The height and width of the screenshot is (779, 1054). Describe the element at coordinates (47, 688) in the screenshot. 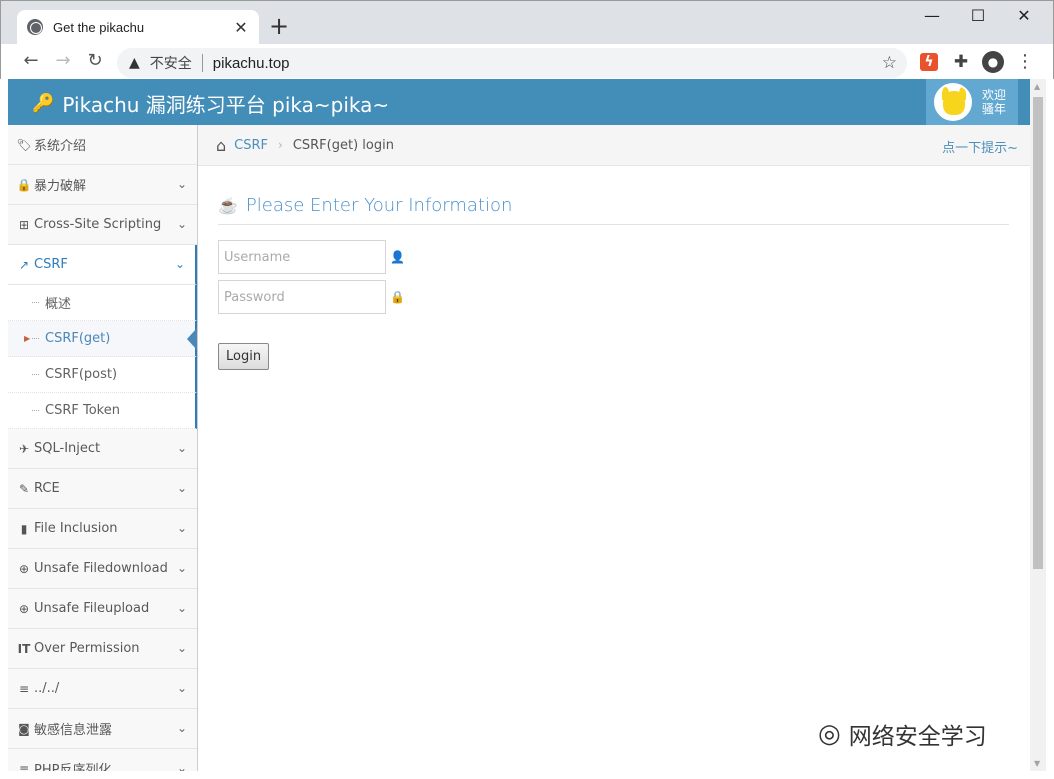

I see `sidebar-item-label: ../../` at that location.